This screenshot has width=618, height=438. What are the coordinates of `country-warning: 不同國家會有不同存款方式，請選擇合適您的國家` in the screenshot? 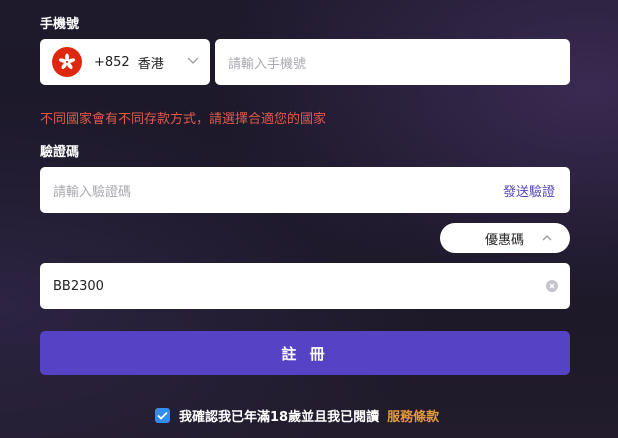 It's located at (183, 119).